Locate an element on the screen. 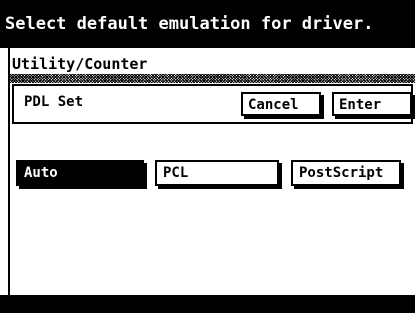 Image resolution: width=415 pixels, height=313 pixels. pdl-set-header-panel: PDL Set Cancel Enter is located at coordinates (212, 104).